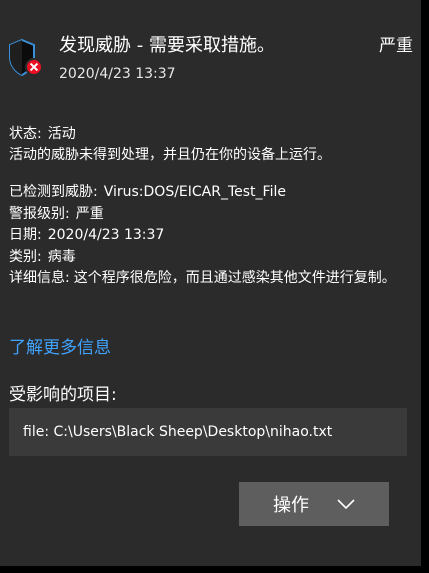 The width and height of the screenshot is (429, 573). Describe the element at coordinates (25, 134) in the screenshot. I see `status-label: 状态:` at that location.